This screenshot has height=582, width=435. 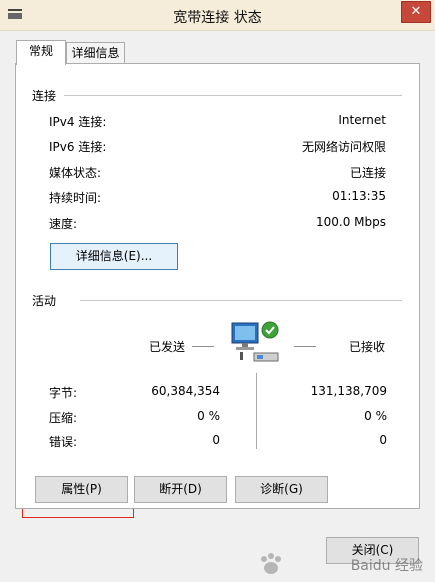 What do you see at coordinates (81, 489) in the screenshot?
I see `properties-button: 属性(P)` at bounding box center [81, 489].